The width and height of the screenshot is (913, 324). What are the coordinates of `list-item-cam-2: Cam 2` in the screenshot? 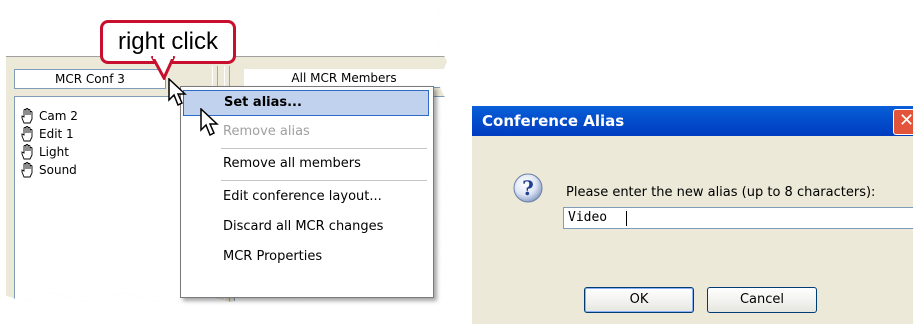 It's located at (48, 116).